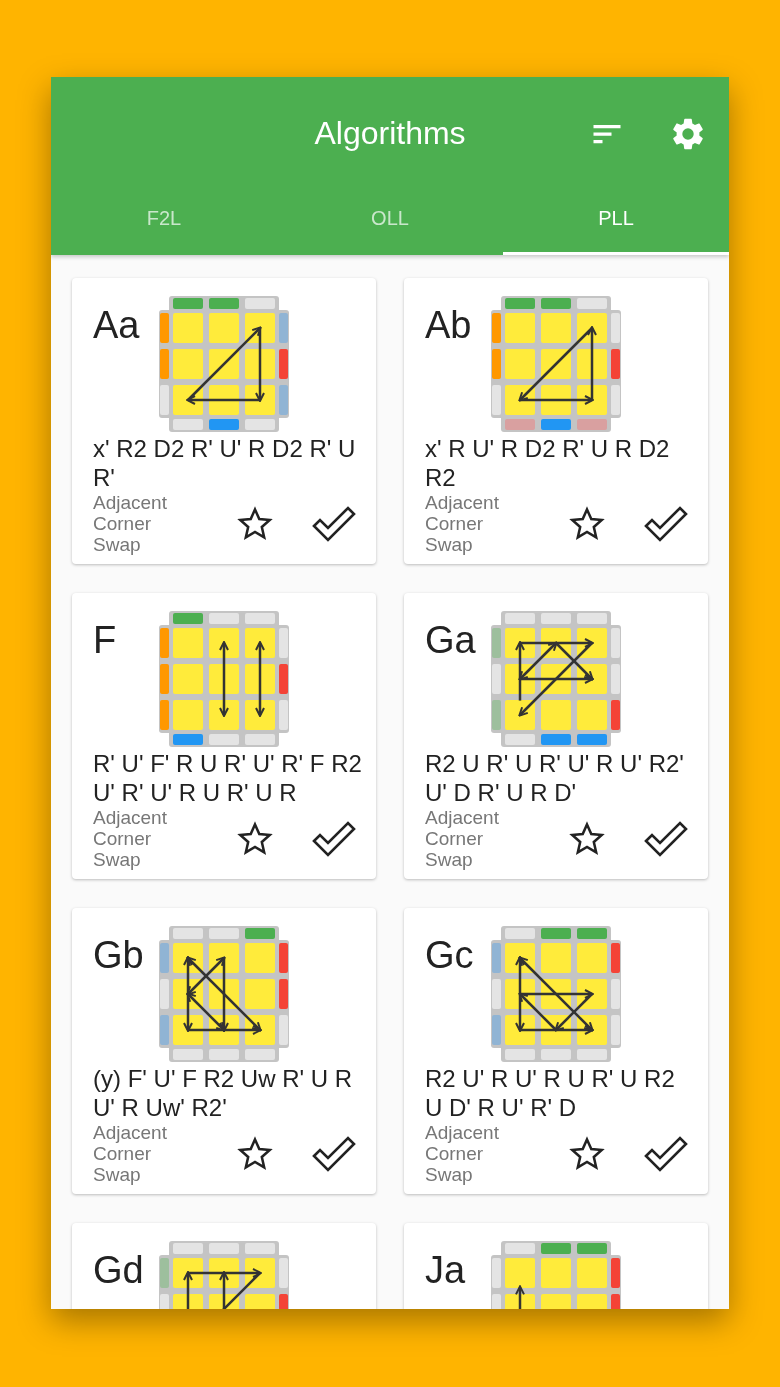 The height and width of the screenshot is (1387, 780). Describe the element at coordinates (556, 1266) in the screenshot. I see `algorithm-card: Ja` at that location.